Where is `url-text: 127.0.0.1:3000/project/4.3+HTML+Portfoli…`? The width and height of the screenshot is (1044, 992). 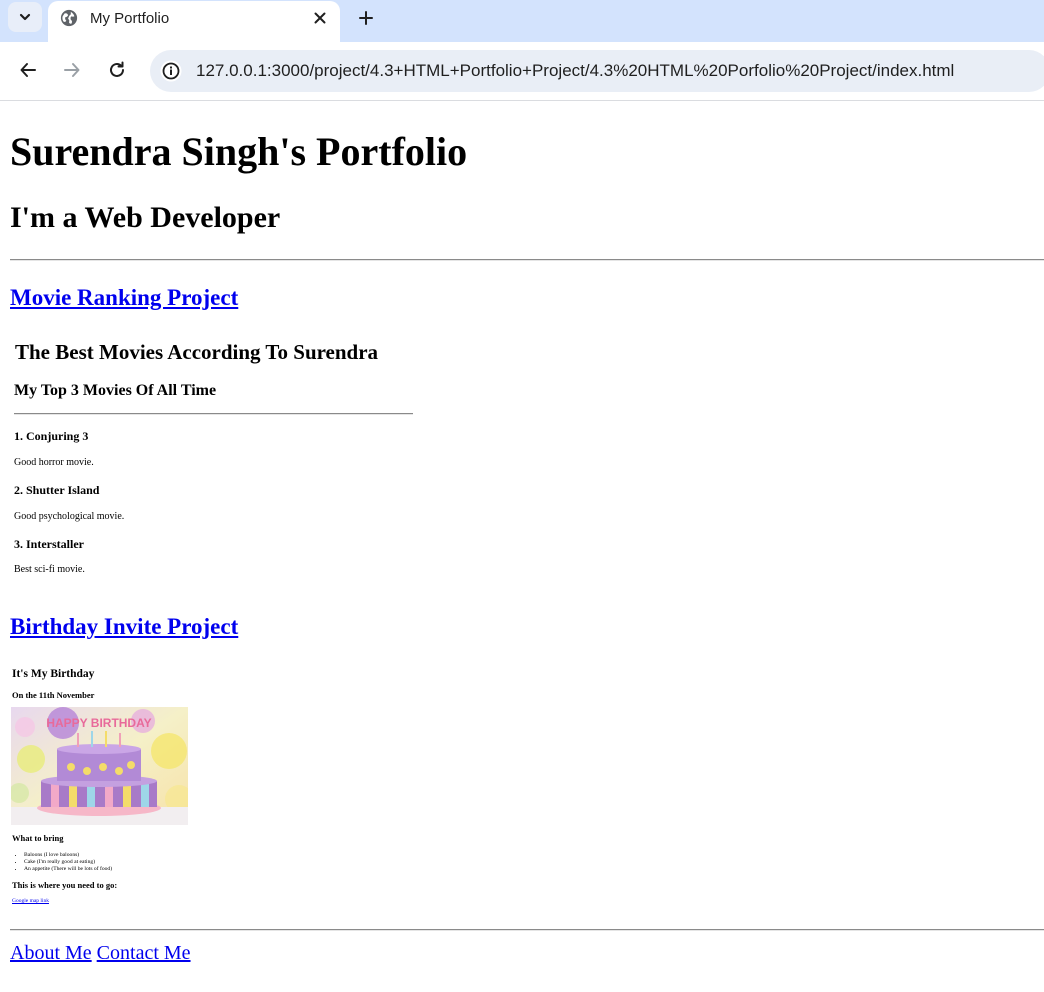 url-text: 127.0.0.1:3000/project/4.3+HTML+Portfoli… is located at coordinates (575, 70).